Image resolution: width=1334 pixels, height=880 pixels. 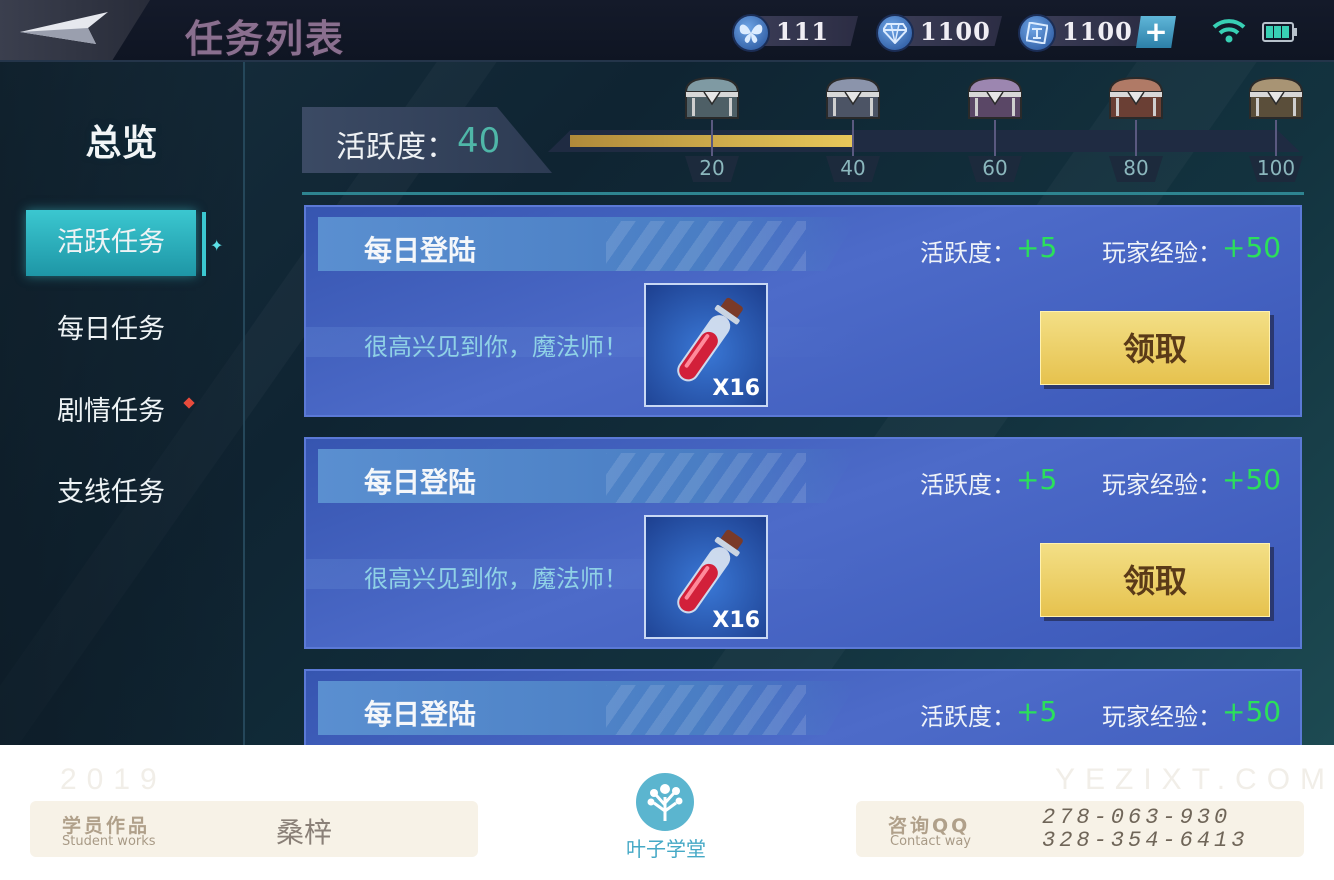 What do you see at coordinates (665, 802) in the screenshot?
I see `tree-logo-icon` at bounding box center [665, 802].